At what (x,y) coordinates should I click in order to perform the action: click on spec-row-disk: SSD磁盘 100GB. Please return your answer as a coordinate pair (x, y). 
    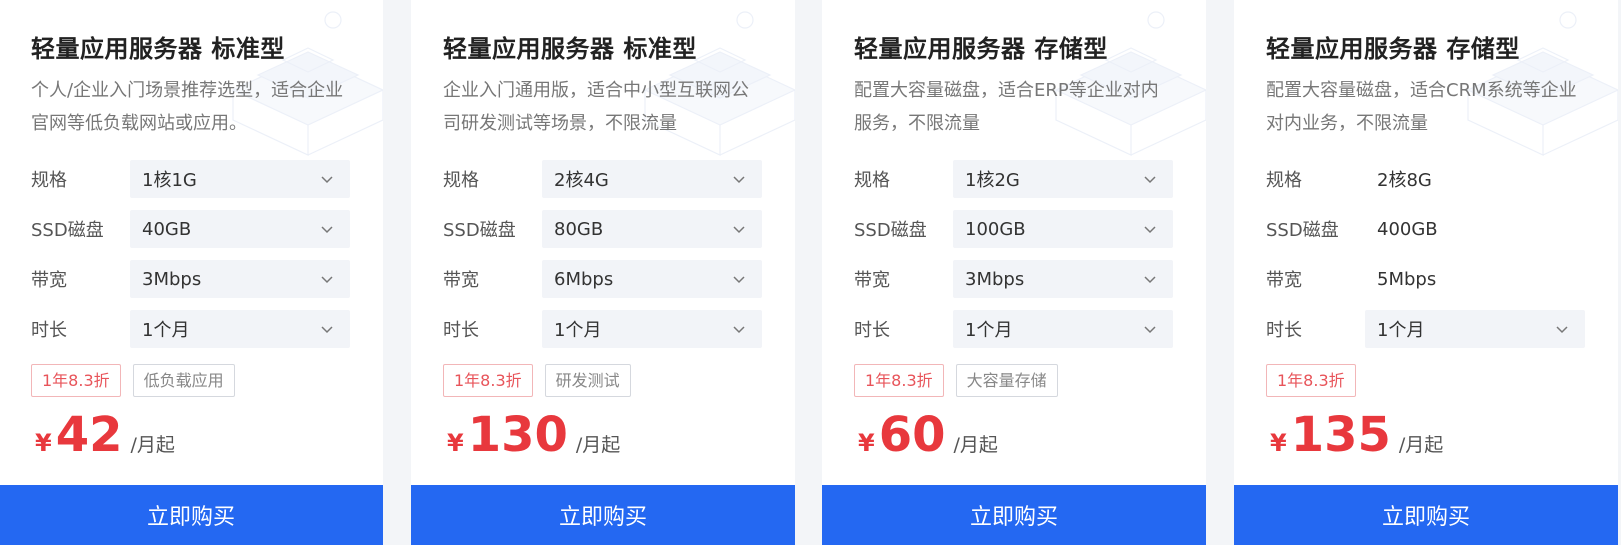
    Looking at the image, I should click on (1014, 229).